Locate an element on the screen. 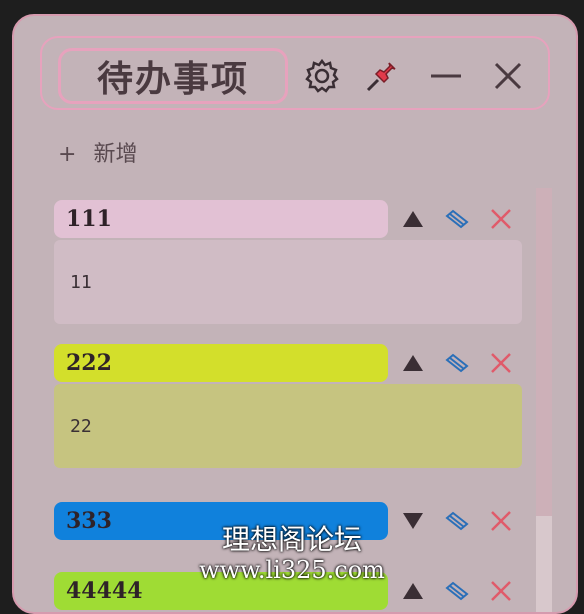 Image resolution: width=584 pixels, height=614 pixels. todo-title: 222 is located at coordinates (221, 363).